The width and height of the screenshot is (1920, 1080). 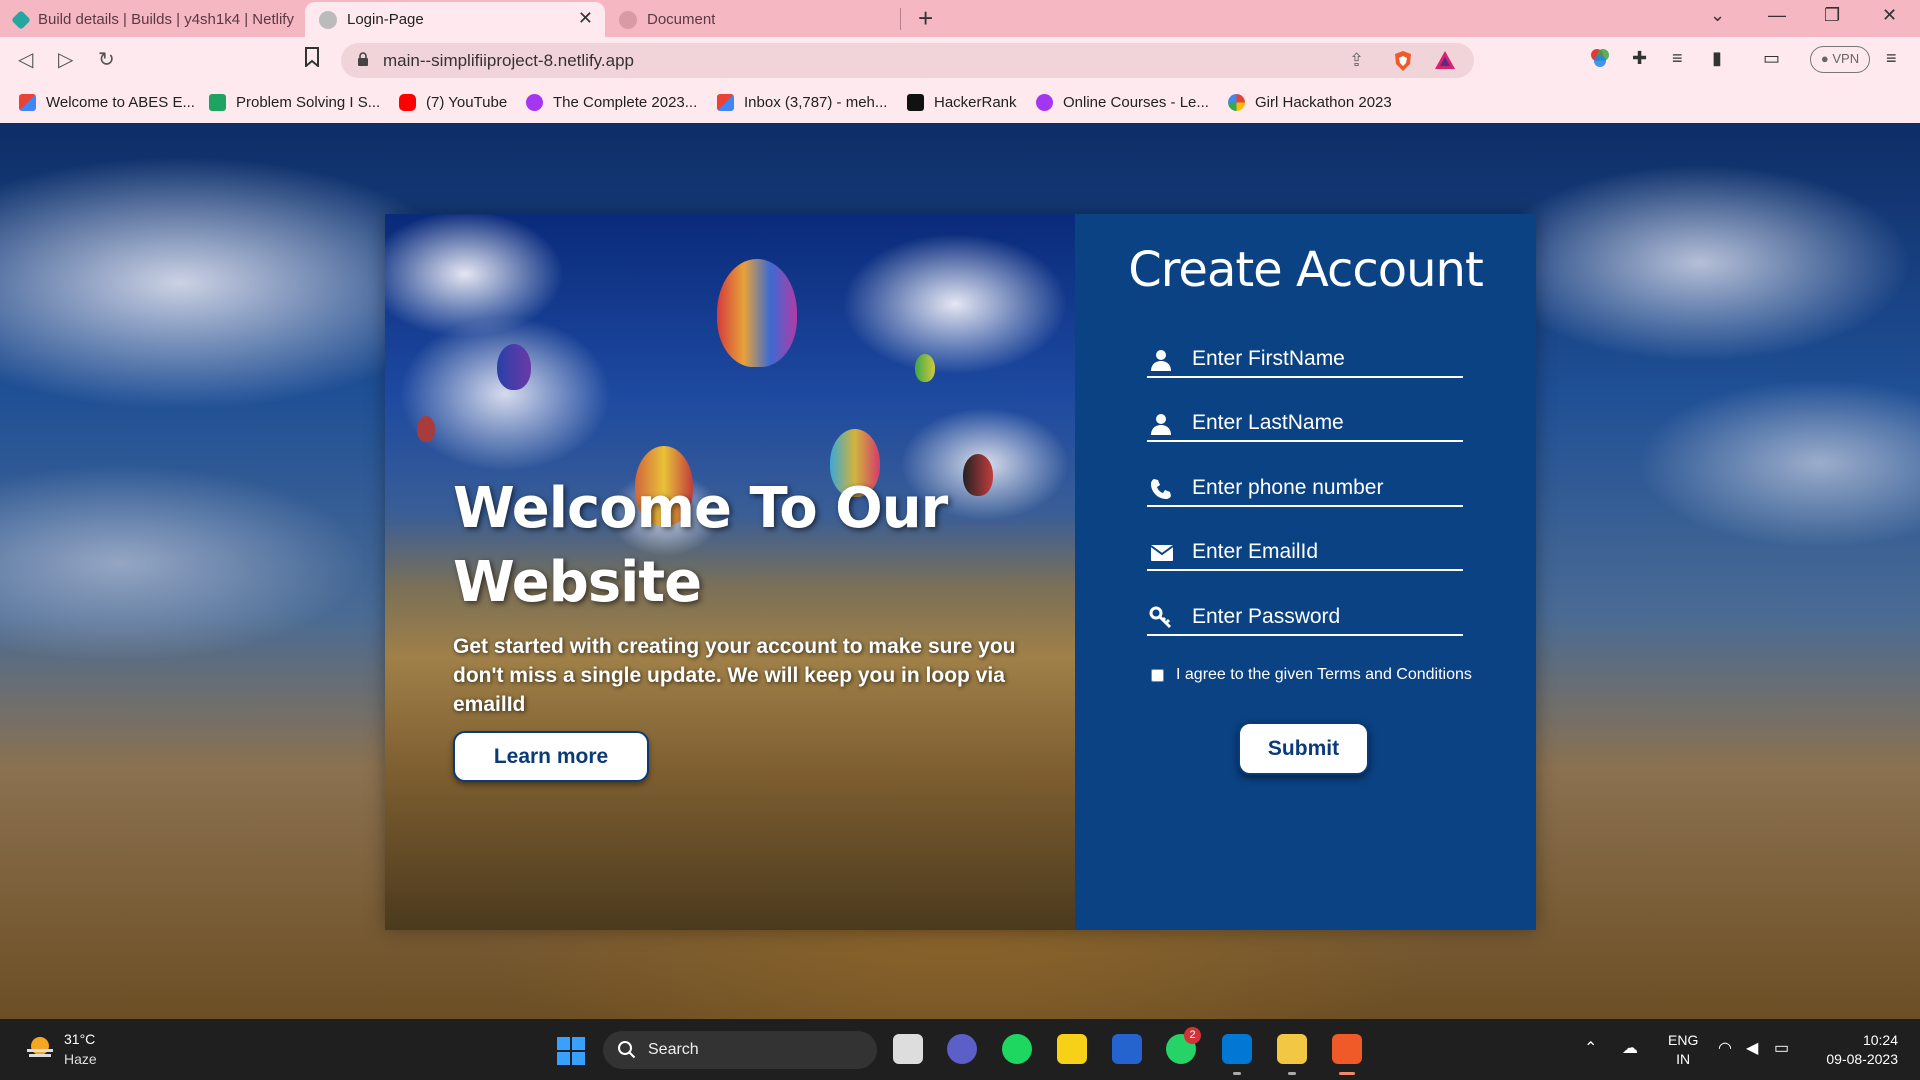 What do you see at coordinates (1590, 1048) in the screenshot?
I see `tray-chevron-icon: ⌃` at bounding box center [1590, 1048].